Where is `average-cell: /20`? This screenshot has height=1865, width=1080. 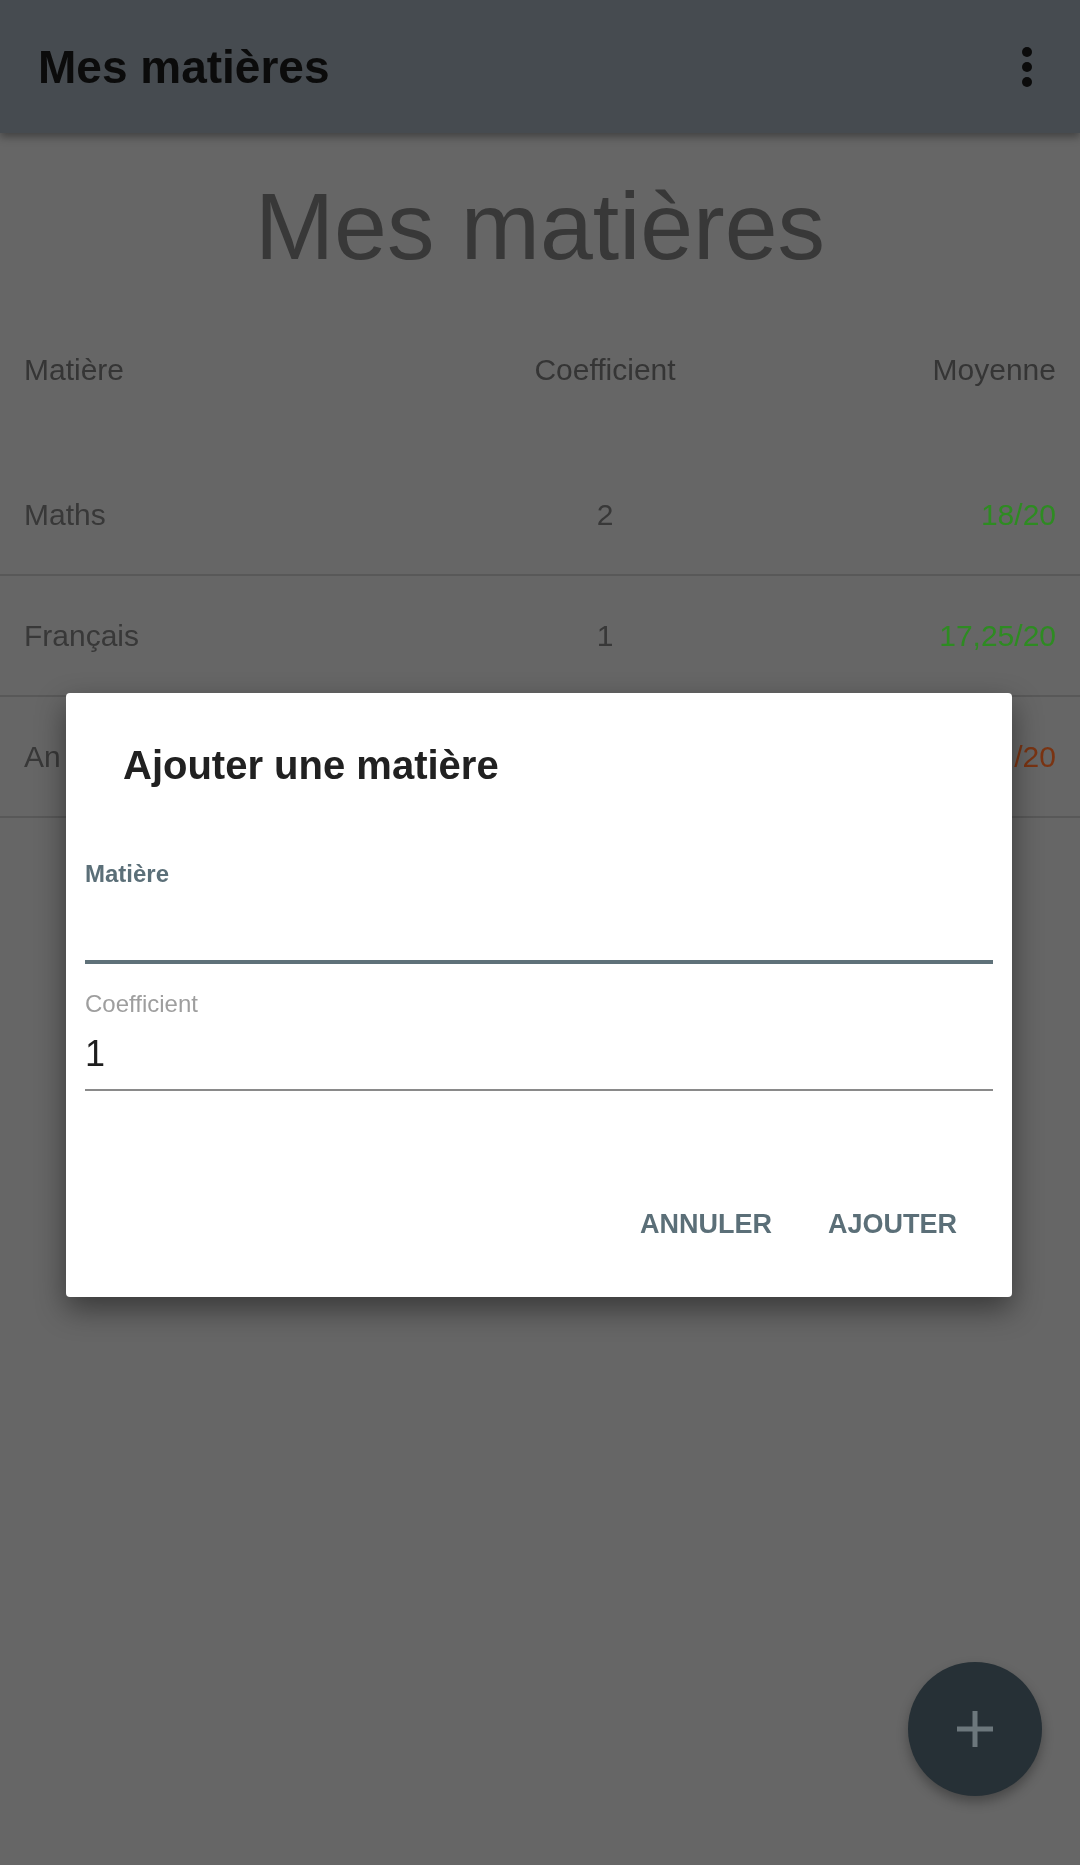
average-cell: /20 is located at coordinates (1035, 756).